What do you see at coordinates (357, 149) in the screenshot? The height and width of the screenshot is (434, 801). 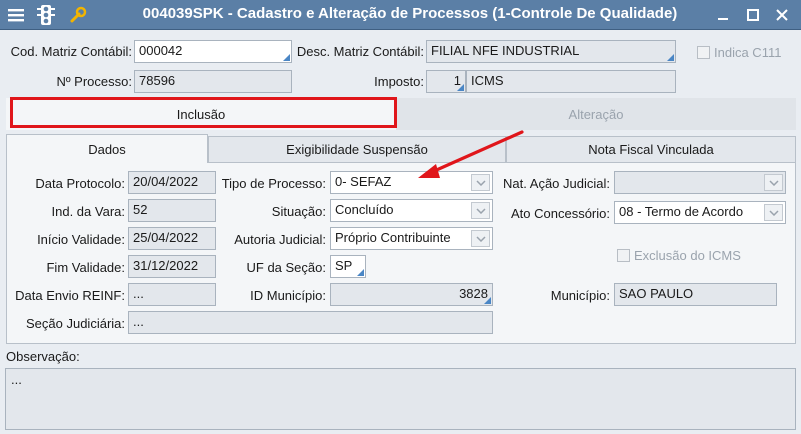 I see `subtab-exigibilidade-label: Exigibilidade Suspensão` at bounding box center [357, 149].